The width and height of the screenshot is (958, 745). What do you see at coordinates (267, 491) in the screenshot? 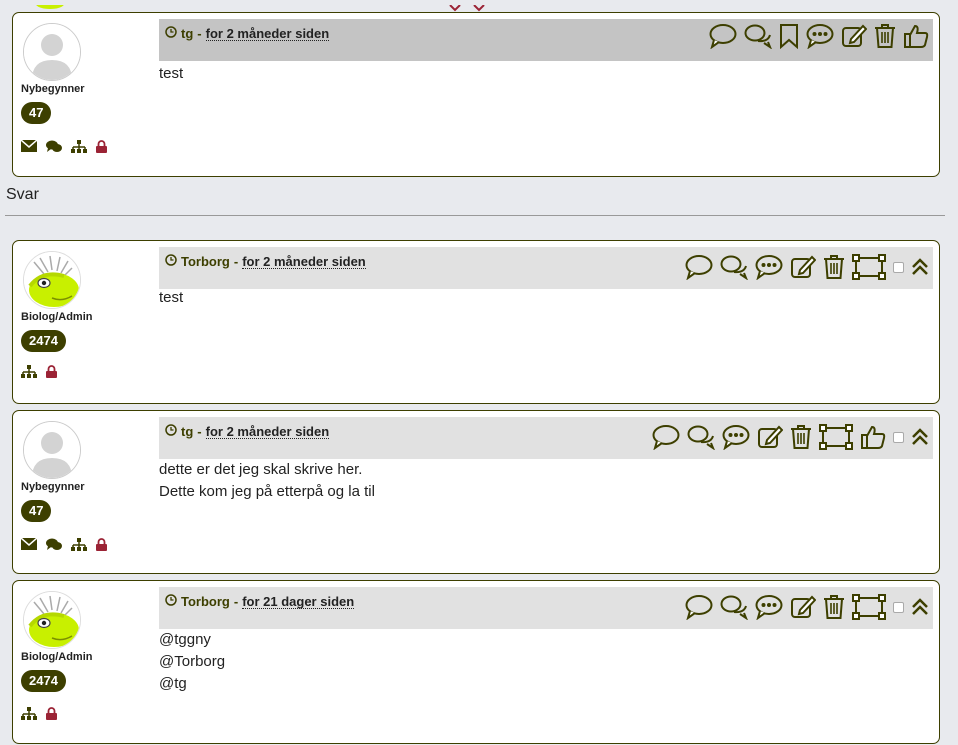
I see `post-line: Dette kom jeg på etterpå og la til` at bounding box center [267, 491].